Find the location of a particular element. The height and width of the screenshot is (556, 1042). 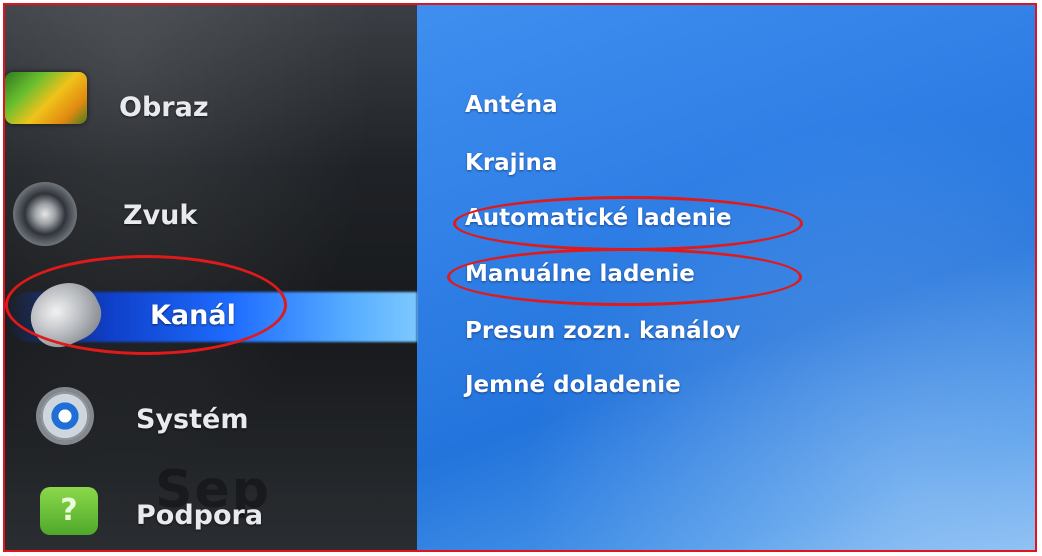

submenu-item-krajina: Krajina is located at coordinates (511, 163).